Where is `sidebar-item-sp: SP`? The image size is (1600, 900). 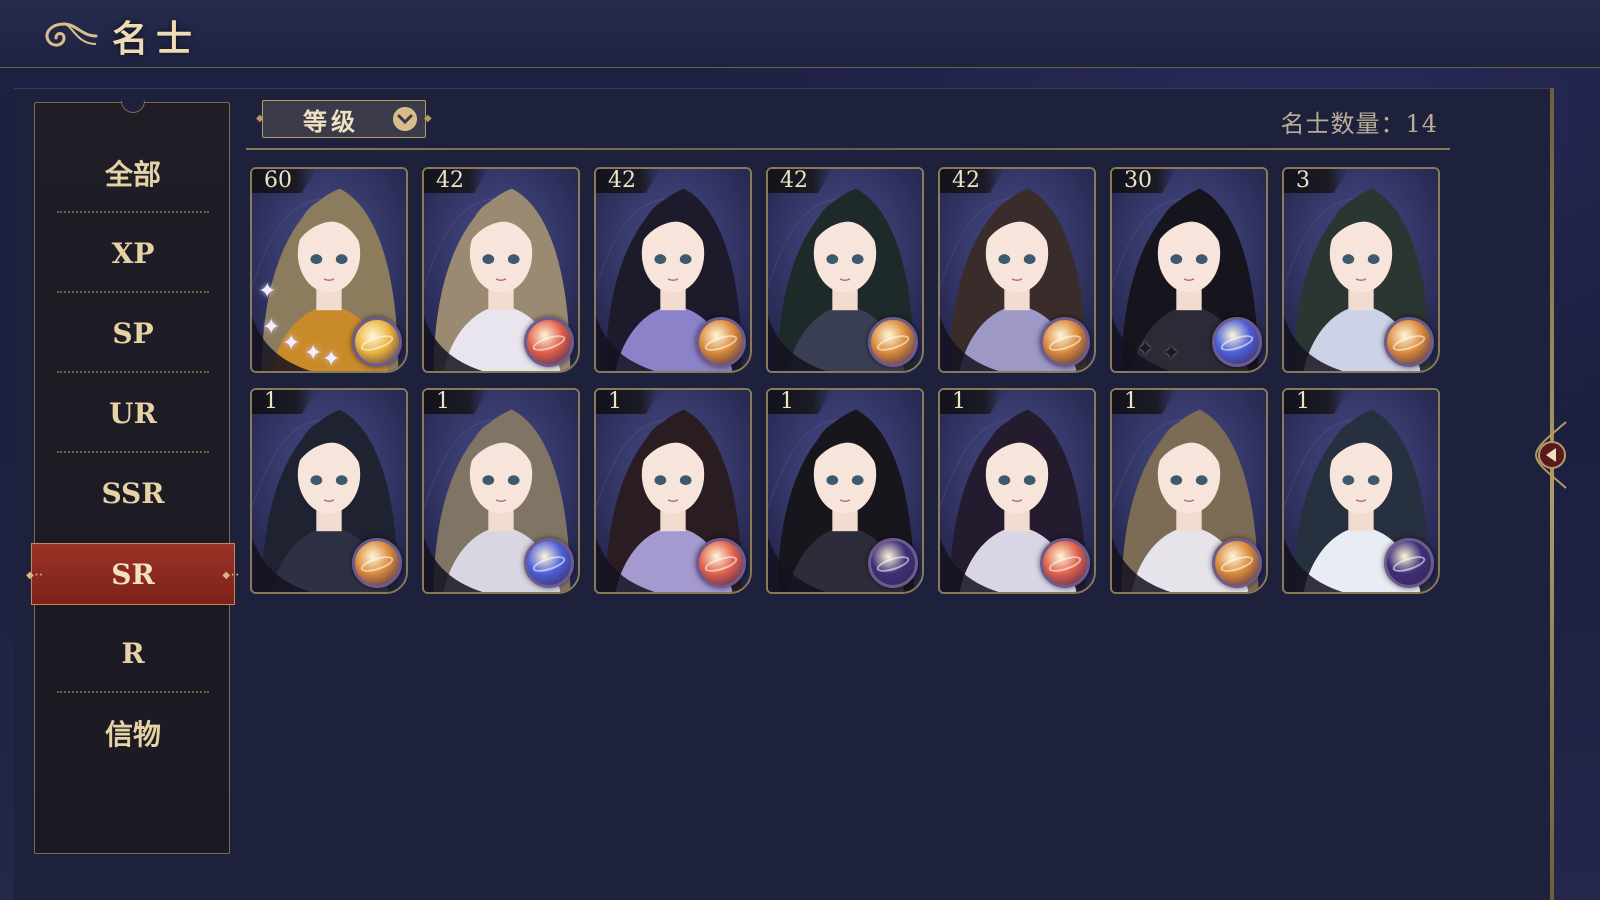 sidebar-item-sp: SP is located at coordinates (133, 333).